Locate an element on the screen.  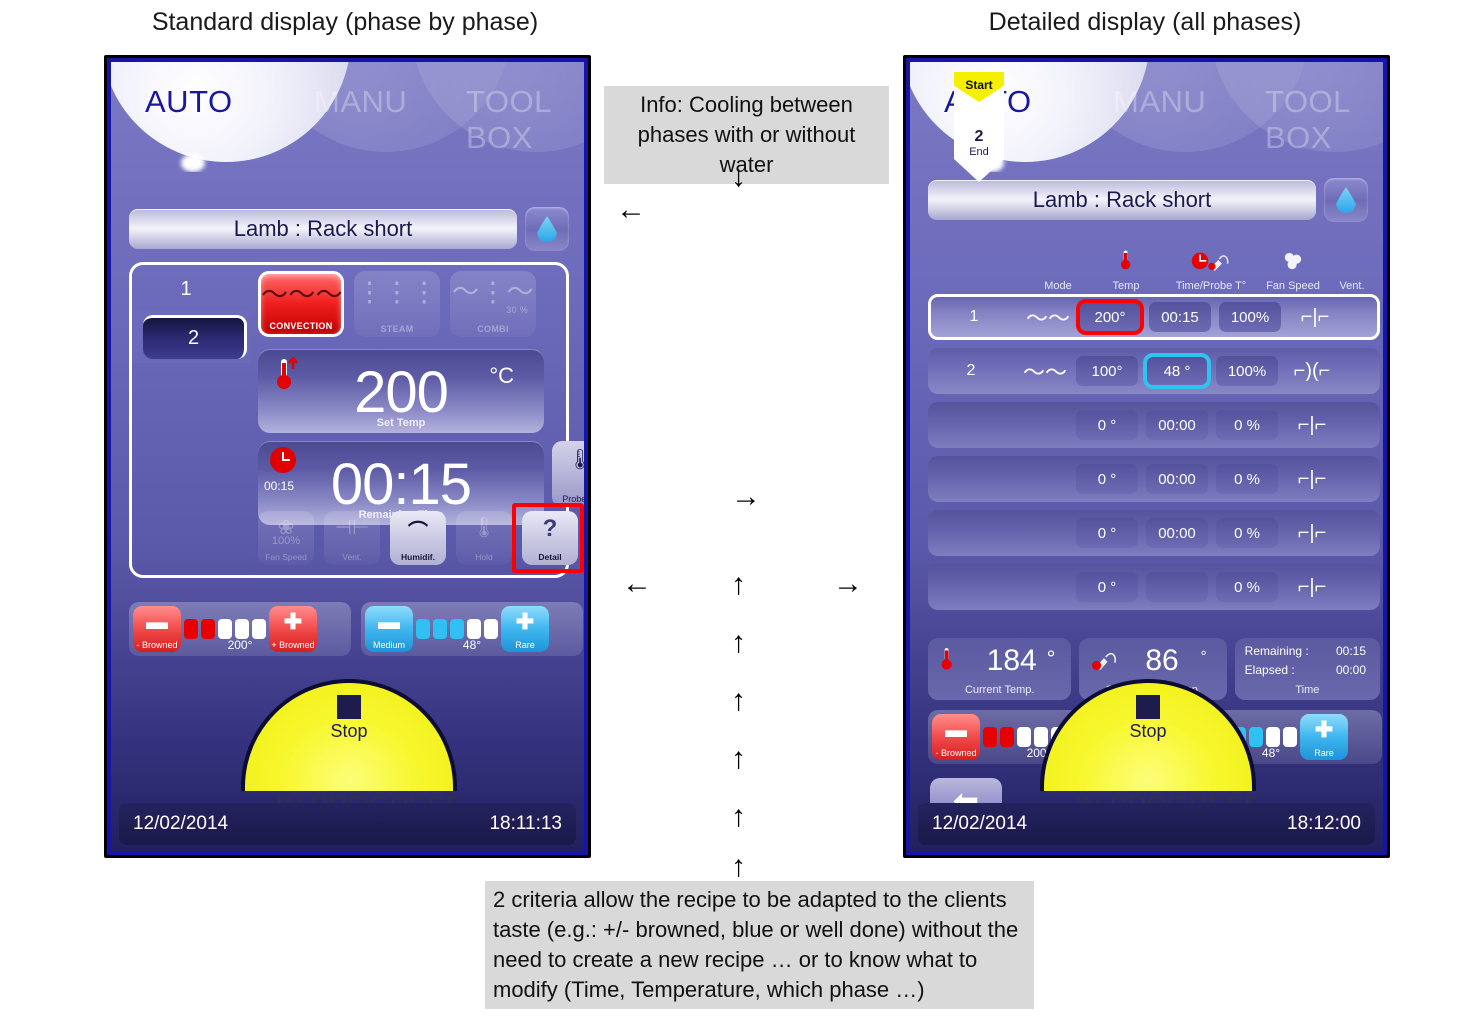
phase-row-6-temp: 0 ° is located at coordinates (1107, 587).